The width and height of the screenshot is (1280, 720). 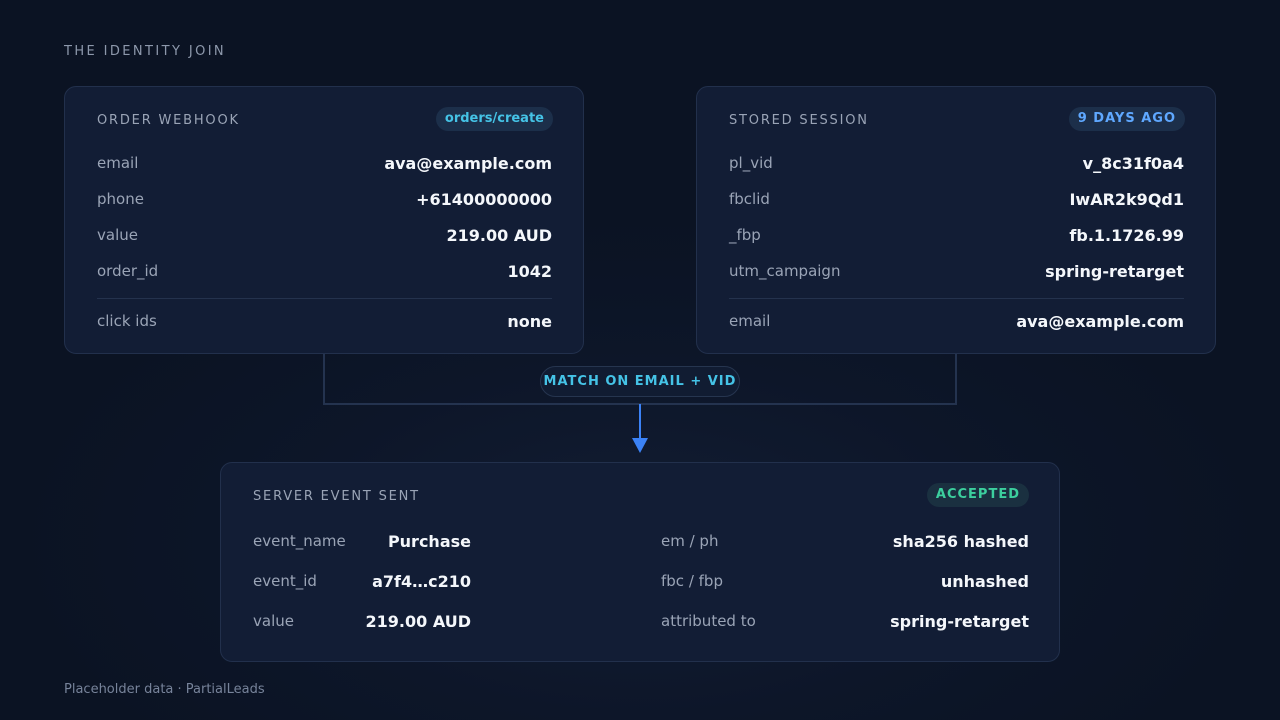 I want to click on field-value: v_8c31f0a4, so click(x=1133, y=163).